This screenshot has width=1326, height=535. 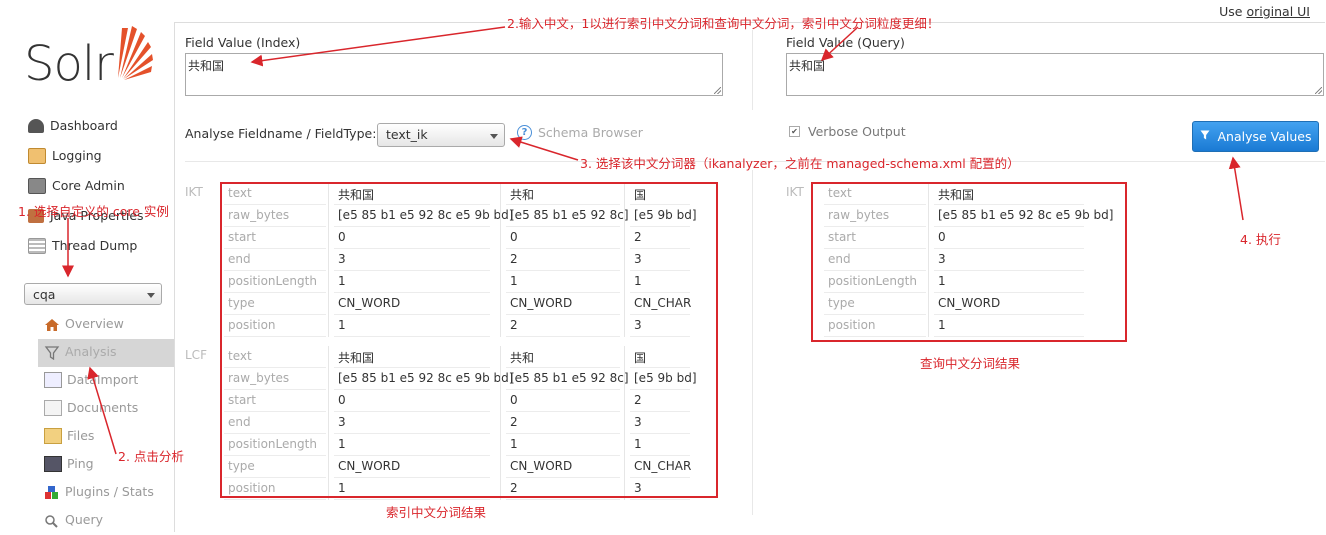 I want to click on query-field-label: Field Value (Query), so click(x=845, y=42).